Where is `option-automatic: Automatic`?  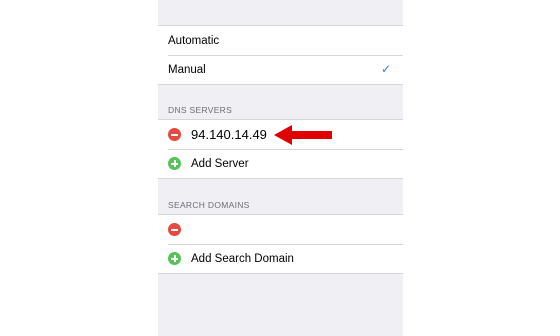
option-automatic: Automatic is located at coordinates (280, 40).